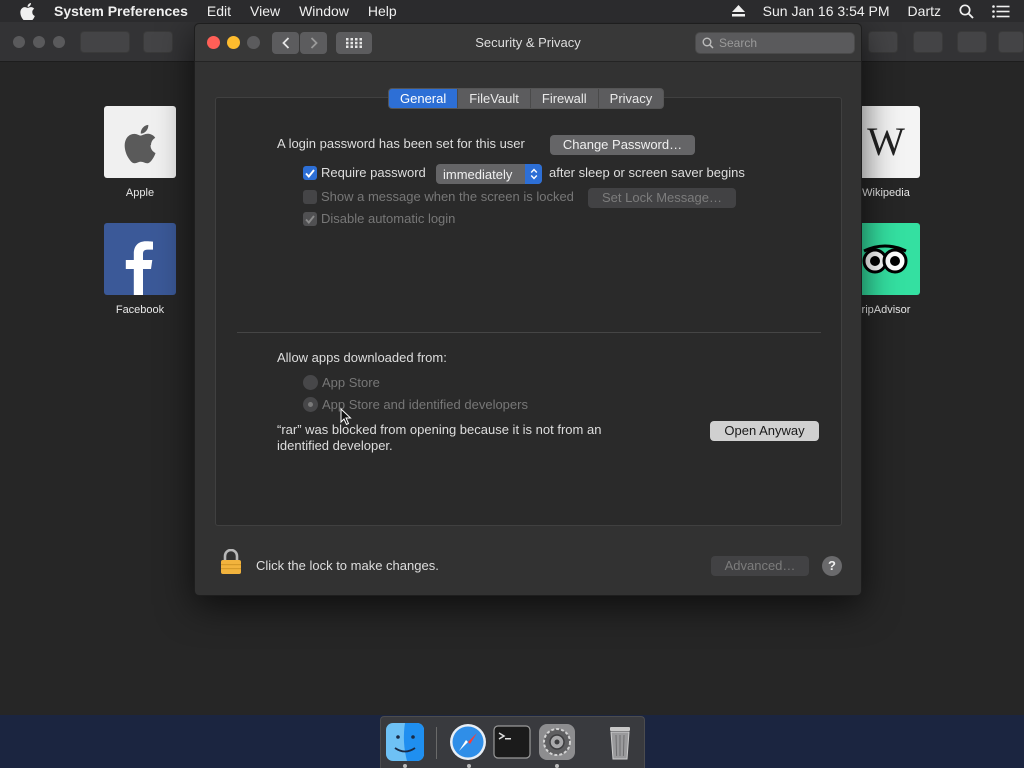 This screenshot has width=1024, height=768. I want to click on menu-clock: Sun Jan 16 3:54 PM, so click(826, 11).